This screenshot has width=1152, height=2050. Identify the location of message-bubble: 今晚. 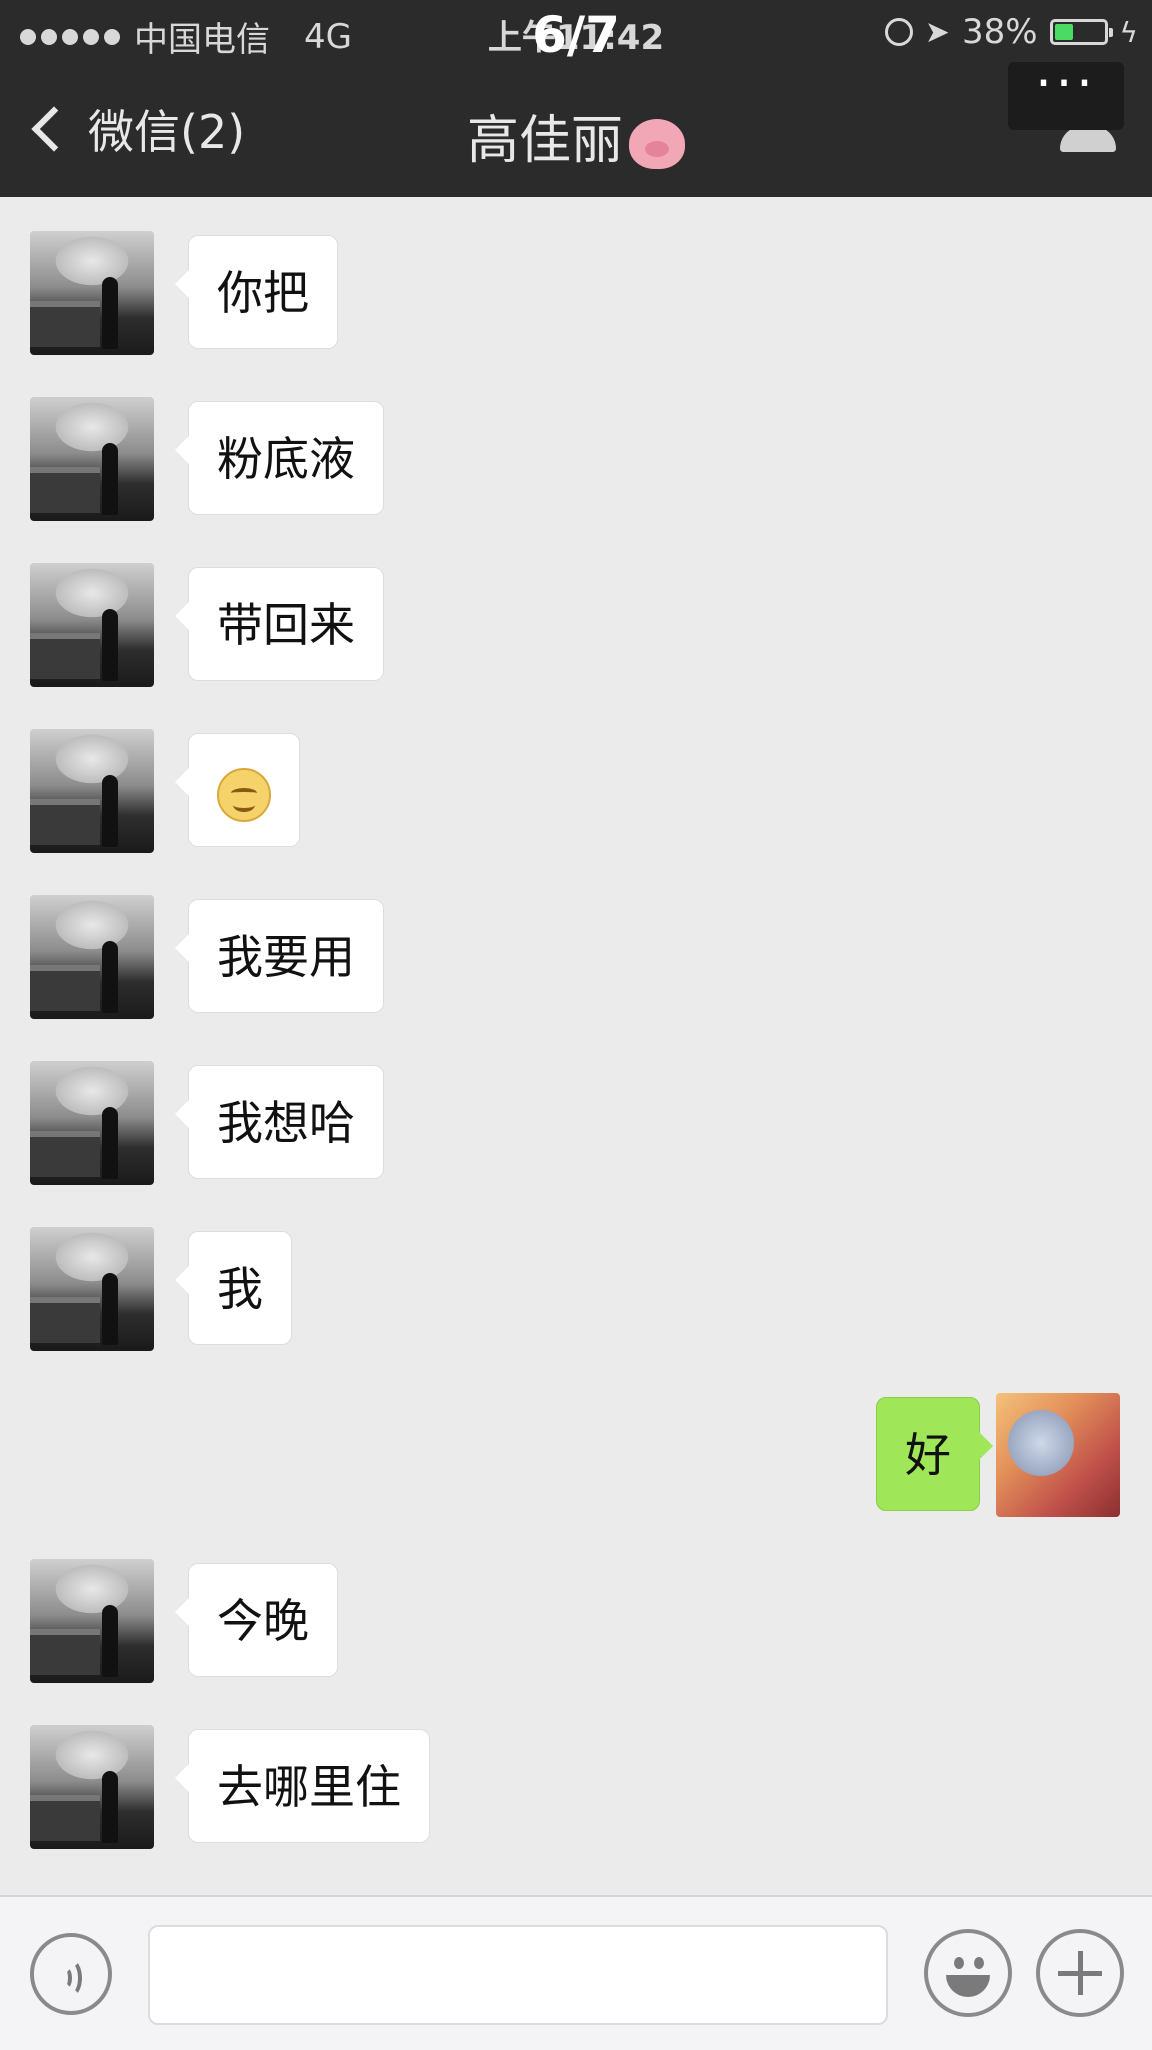
(256, 1620).